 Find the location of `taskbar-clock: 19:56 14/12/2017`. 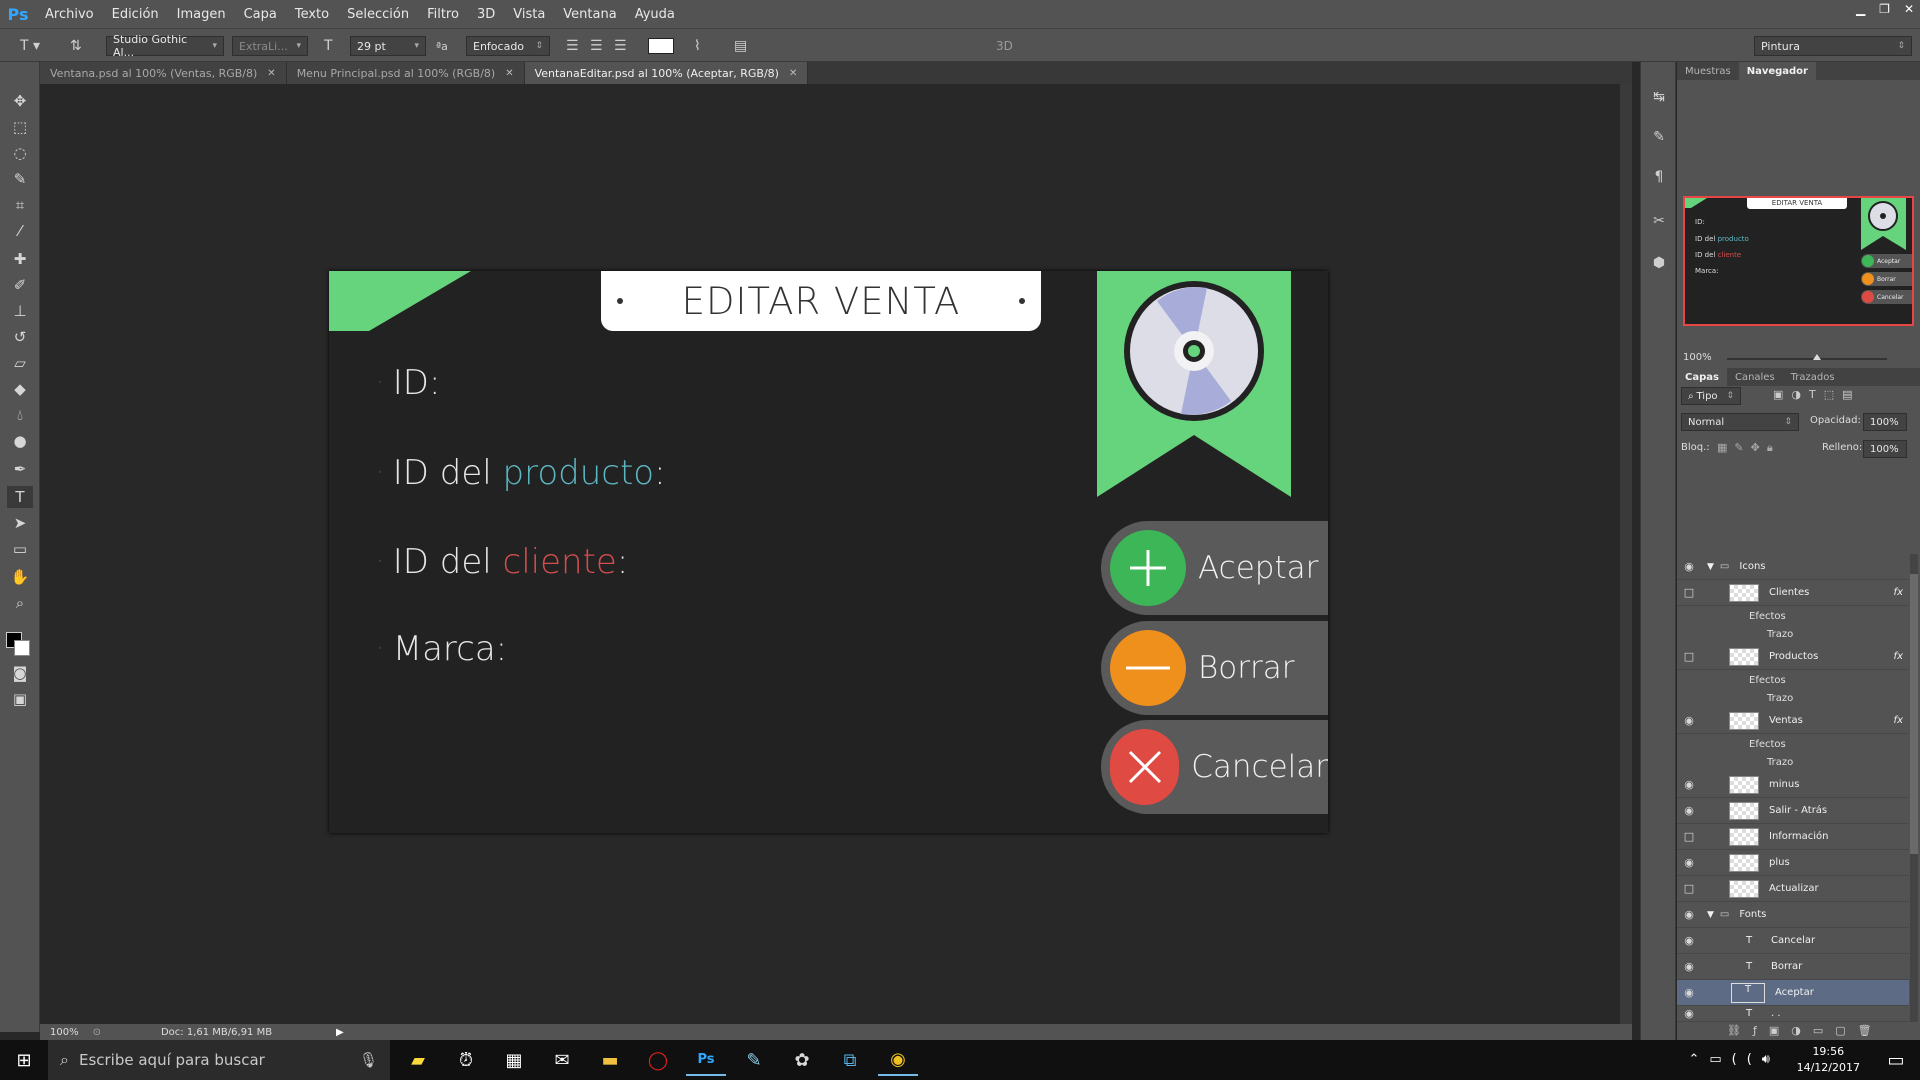

taskbar-clock: 19:56 14/12/2017 is located at coordinates (1828, 1060).